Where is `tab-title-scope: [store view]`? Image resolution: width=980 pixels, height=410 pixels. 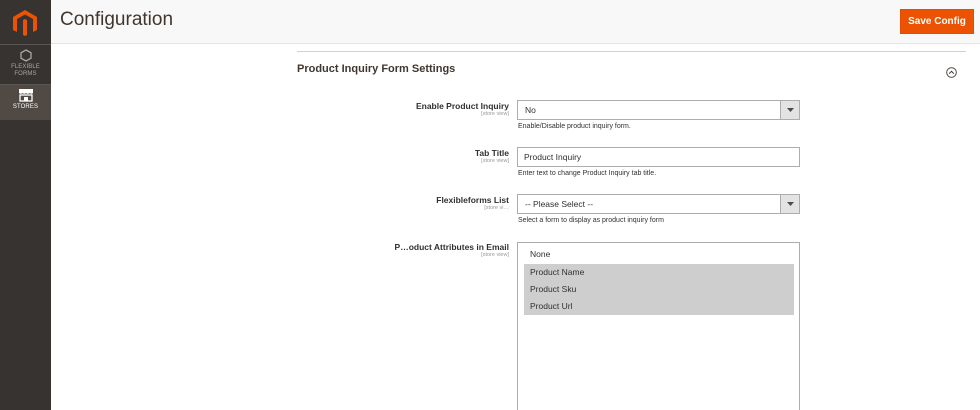
tab-title-scope: [store view] is located at coordinates (495, 161).